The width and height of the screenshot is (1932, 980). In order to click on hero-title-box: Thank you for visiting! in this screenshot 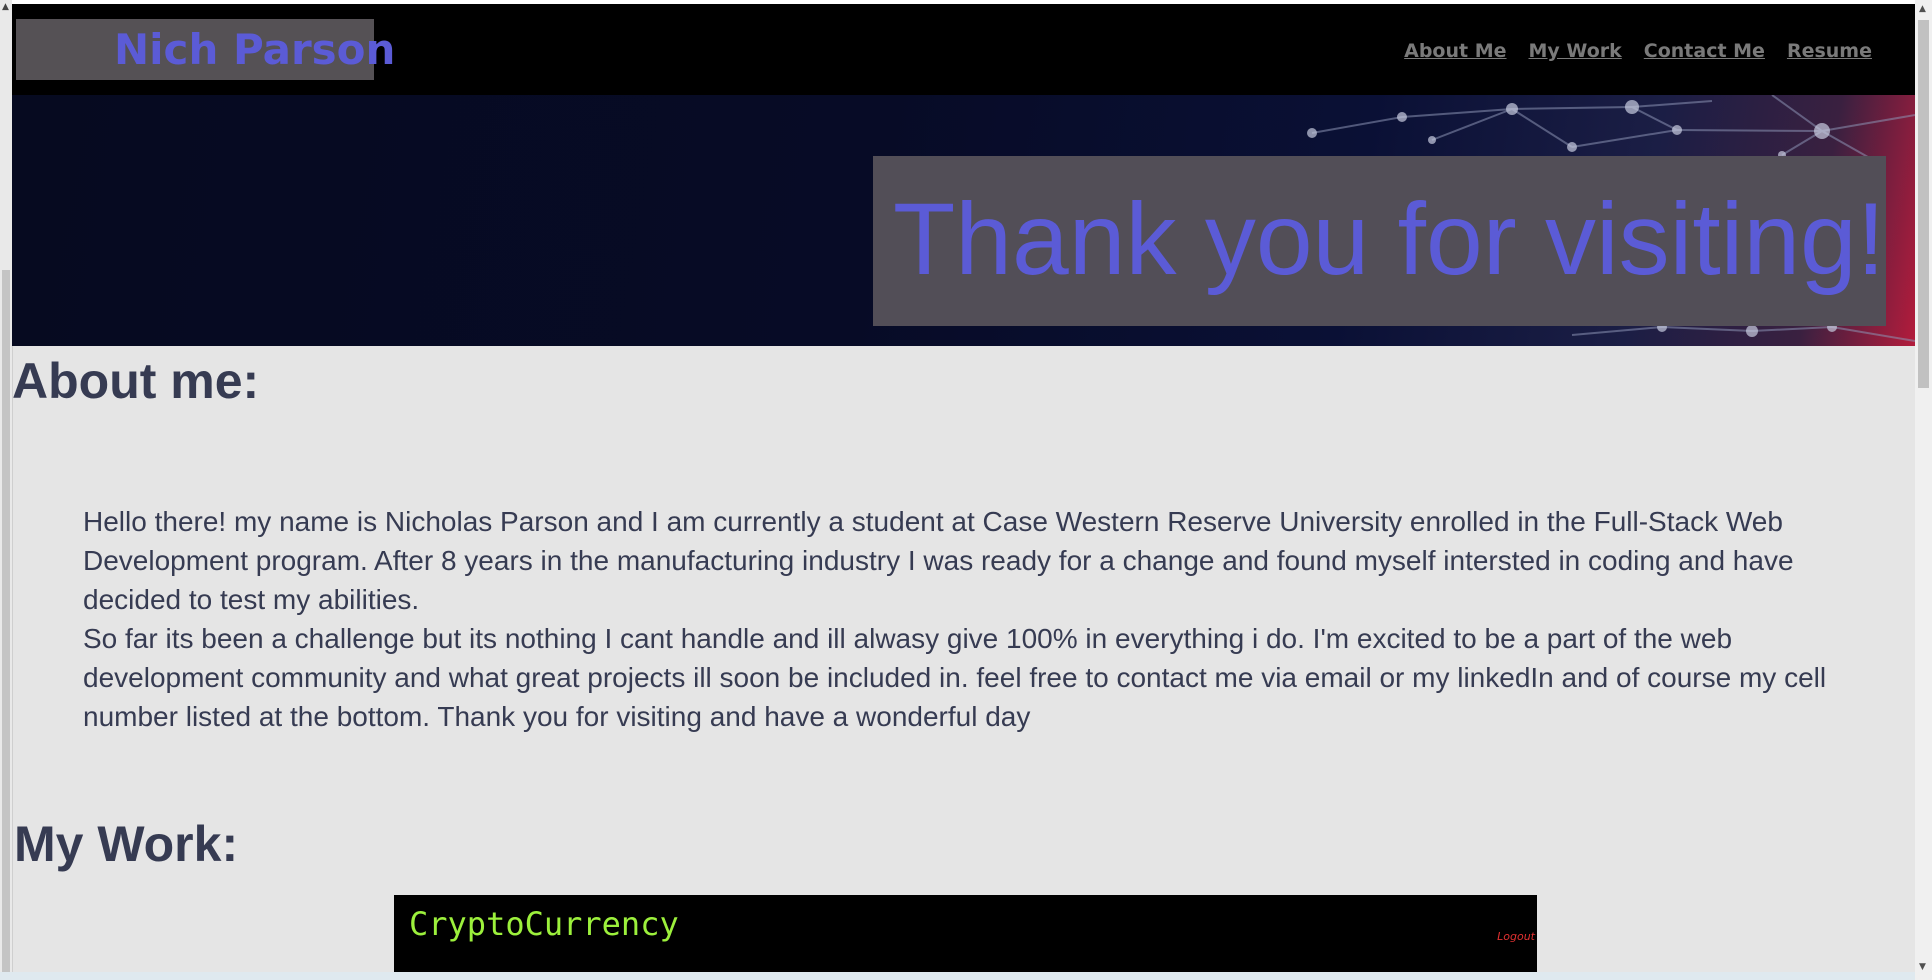, I will do `click(1379, 241)`.